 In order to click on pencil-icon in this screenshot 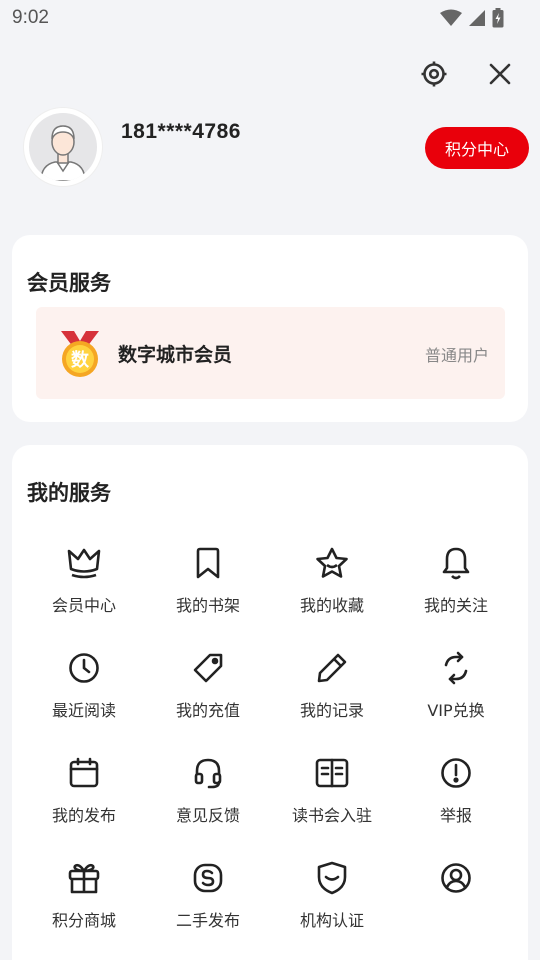, I will do `click(332, 668)`.